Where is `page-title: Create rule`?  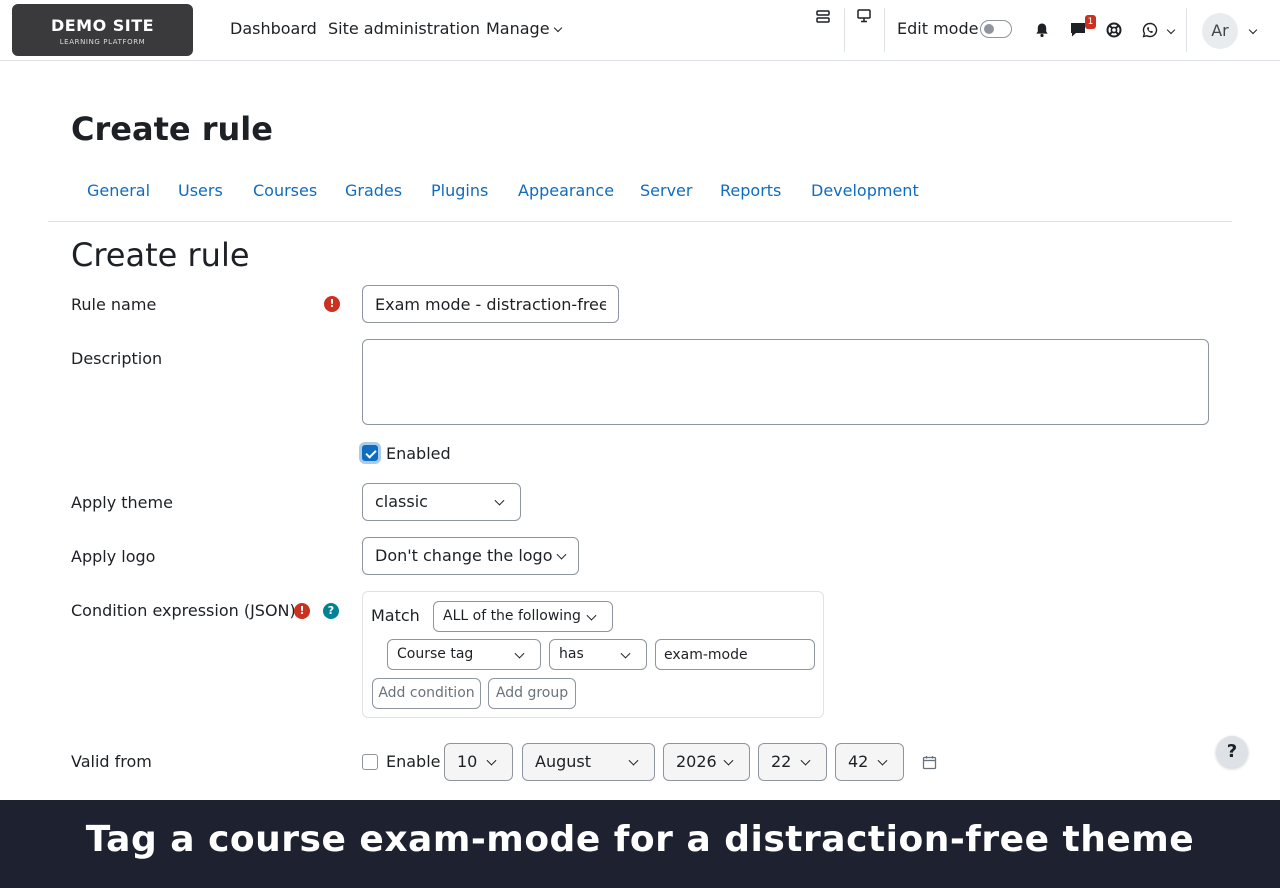 page-title: Create rule is located at coordinates (172, 129).